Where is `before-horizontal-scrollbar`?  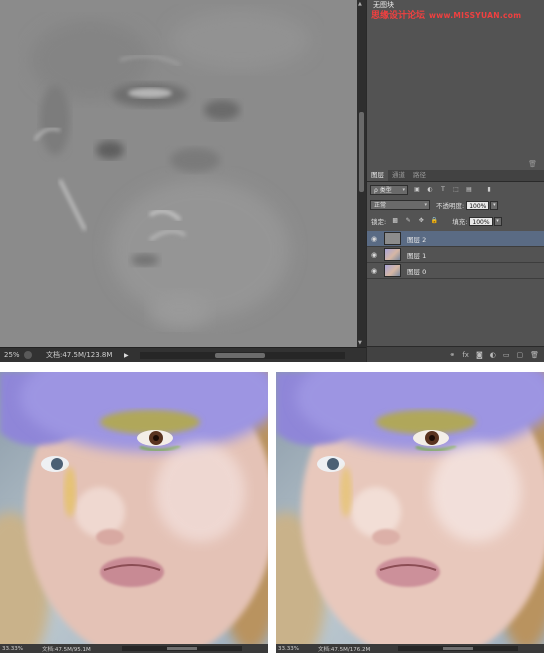 before-horizontal-scrollbar is located at coordinates (182, 648).